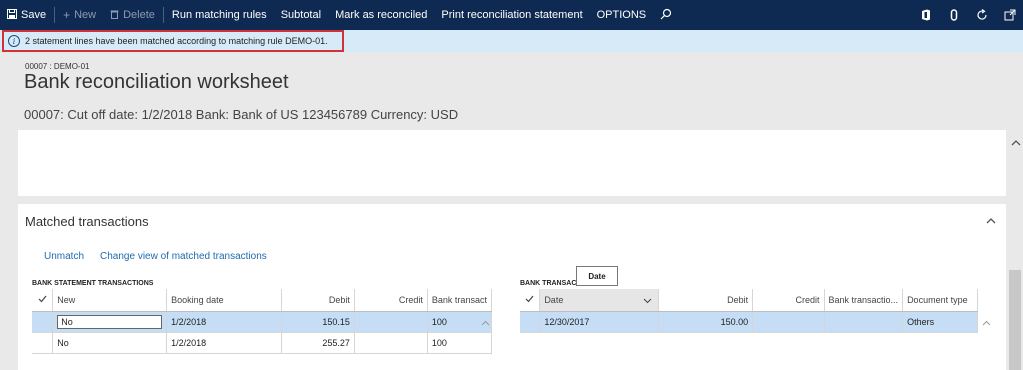 Image resolution: width=1023 pixels, height=370 pixels. What do you see at coordinates (1010, 15) in the screenshot?
I see `open-in-new-window-icon` at bounding box center [1010, 15].